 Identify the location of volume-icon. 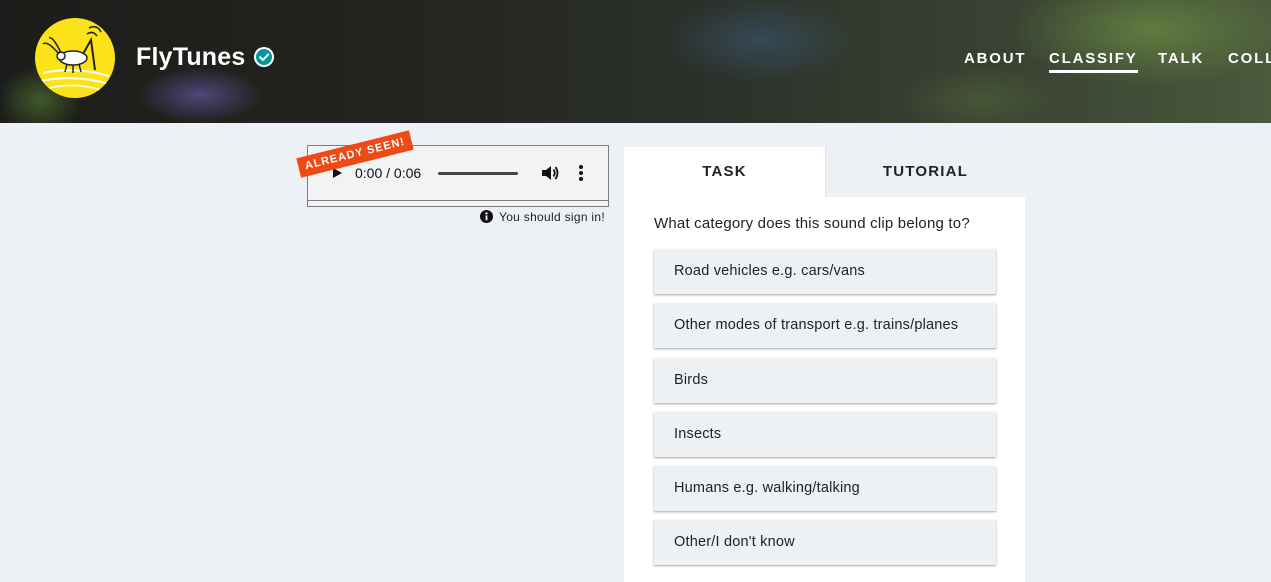
(550, 173).